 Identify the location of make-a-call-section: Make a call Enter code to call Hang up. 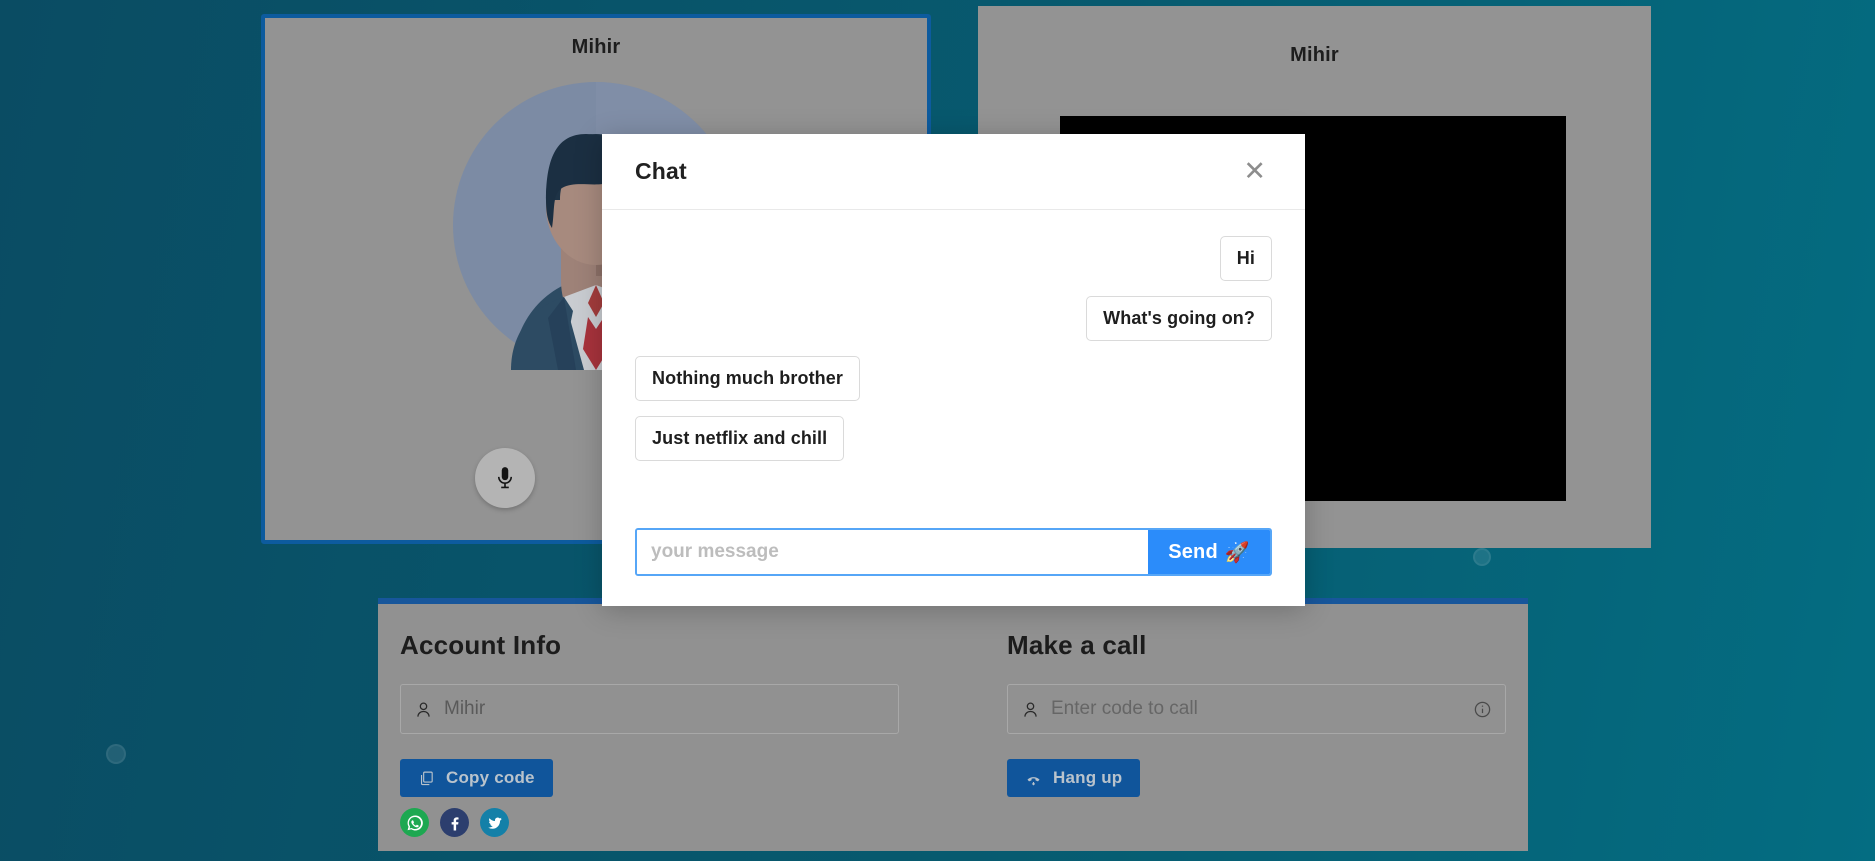
(1256, 740).